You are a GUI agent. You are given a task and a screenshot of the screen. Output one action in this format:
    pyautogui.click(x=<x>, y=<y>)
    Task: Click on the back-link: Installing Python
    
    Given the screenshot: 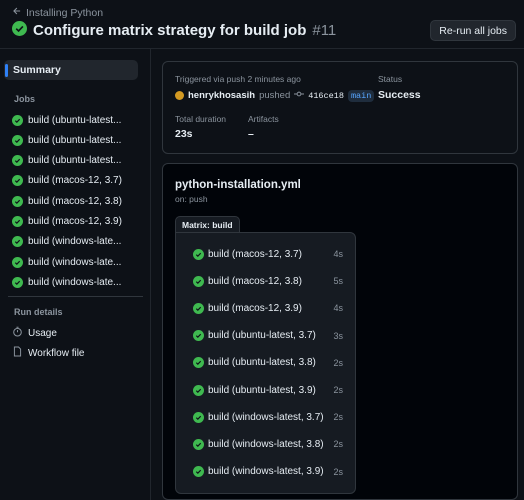 What is the action you would take?
    pyautogui.click(x=57, y=12)
    